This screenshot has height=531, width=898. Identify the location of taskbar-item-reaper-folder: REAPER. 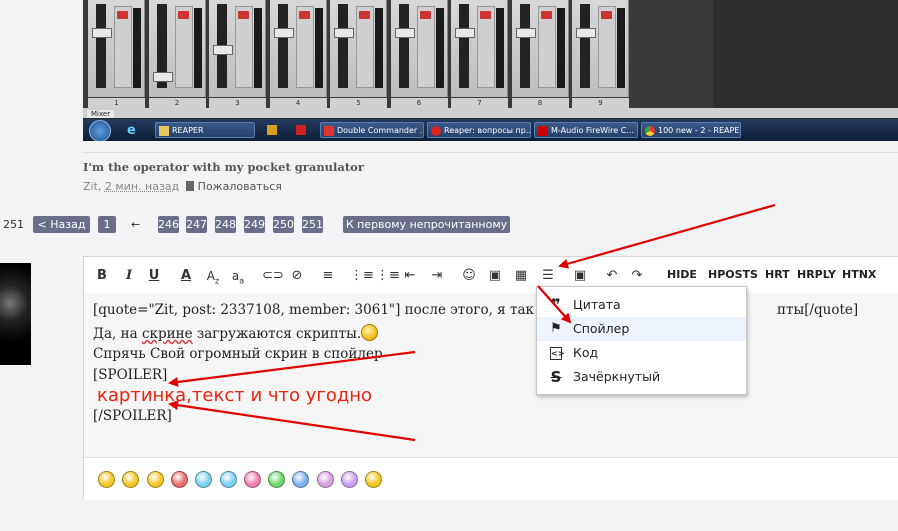
(205, 130).